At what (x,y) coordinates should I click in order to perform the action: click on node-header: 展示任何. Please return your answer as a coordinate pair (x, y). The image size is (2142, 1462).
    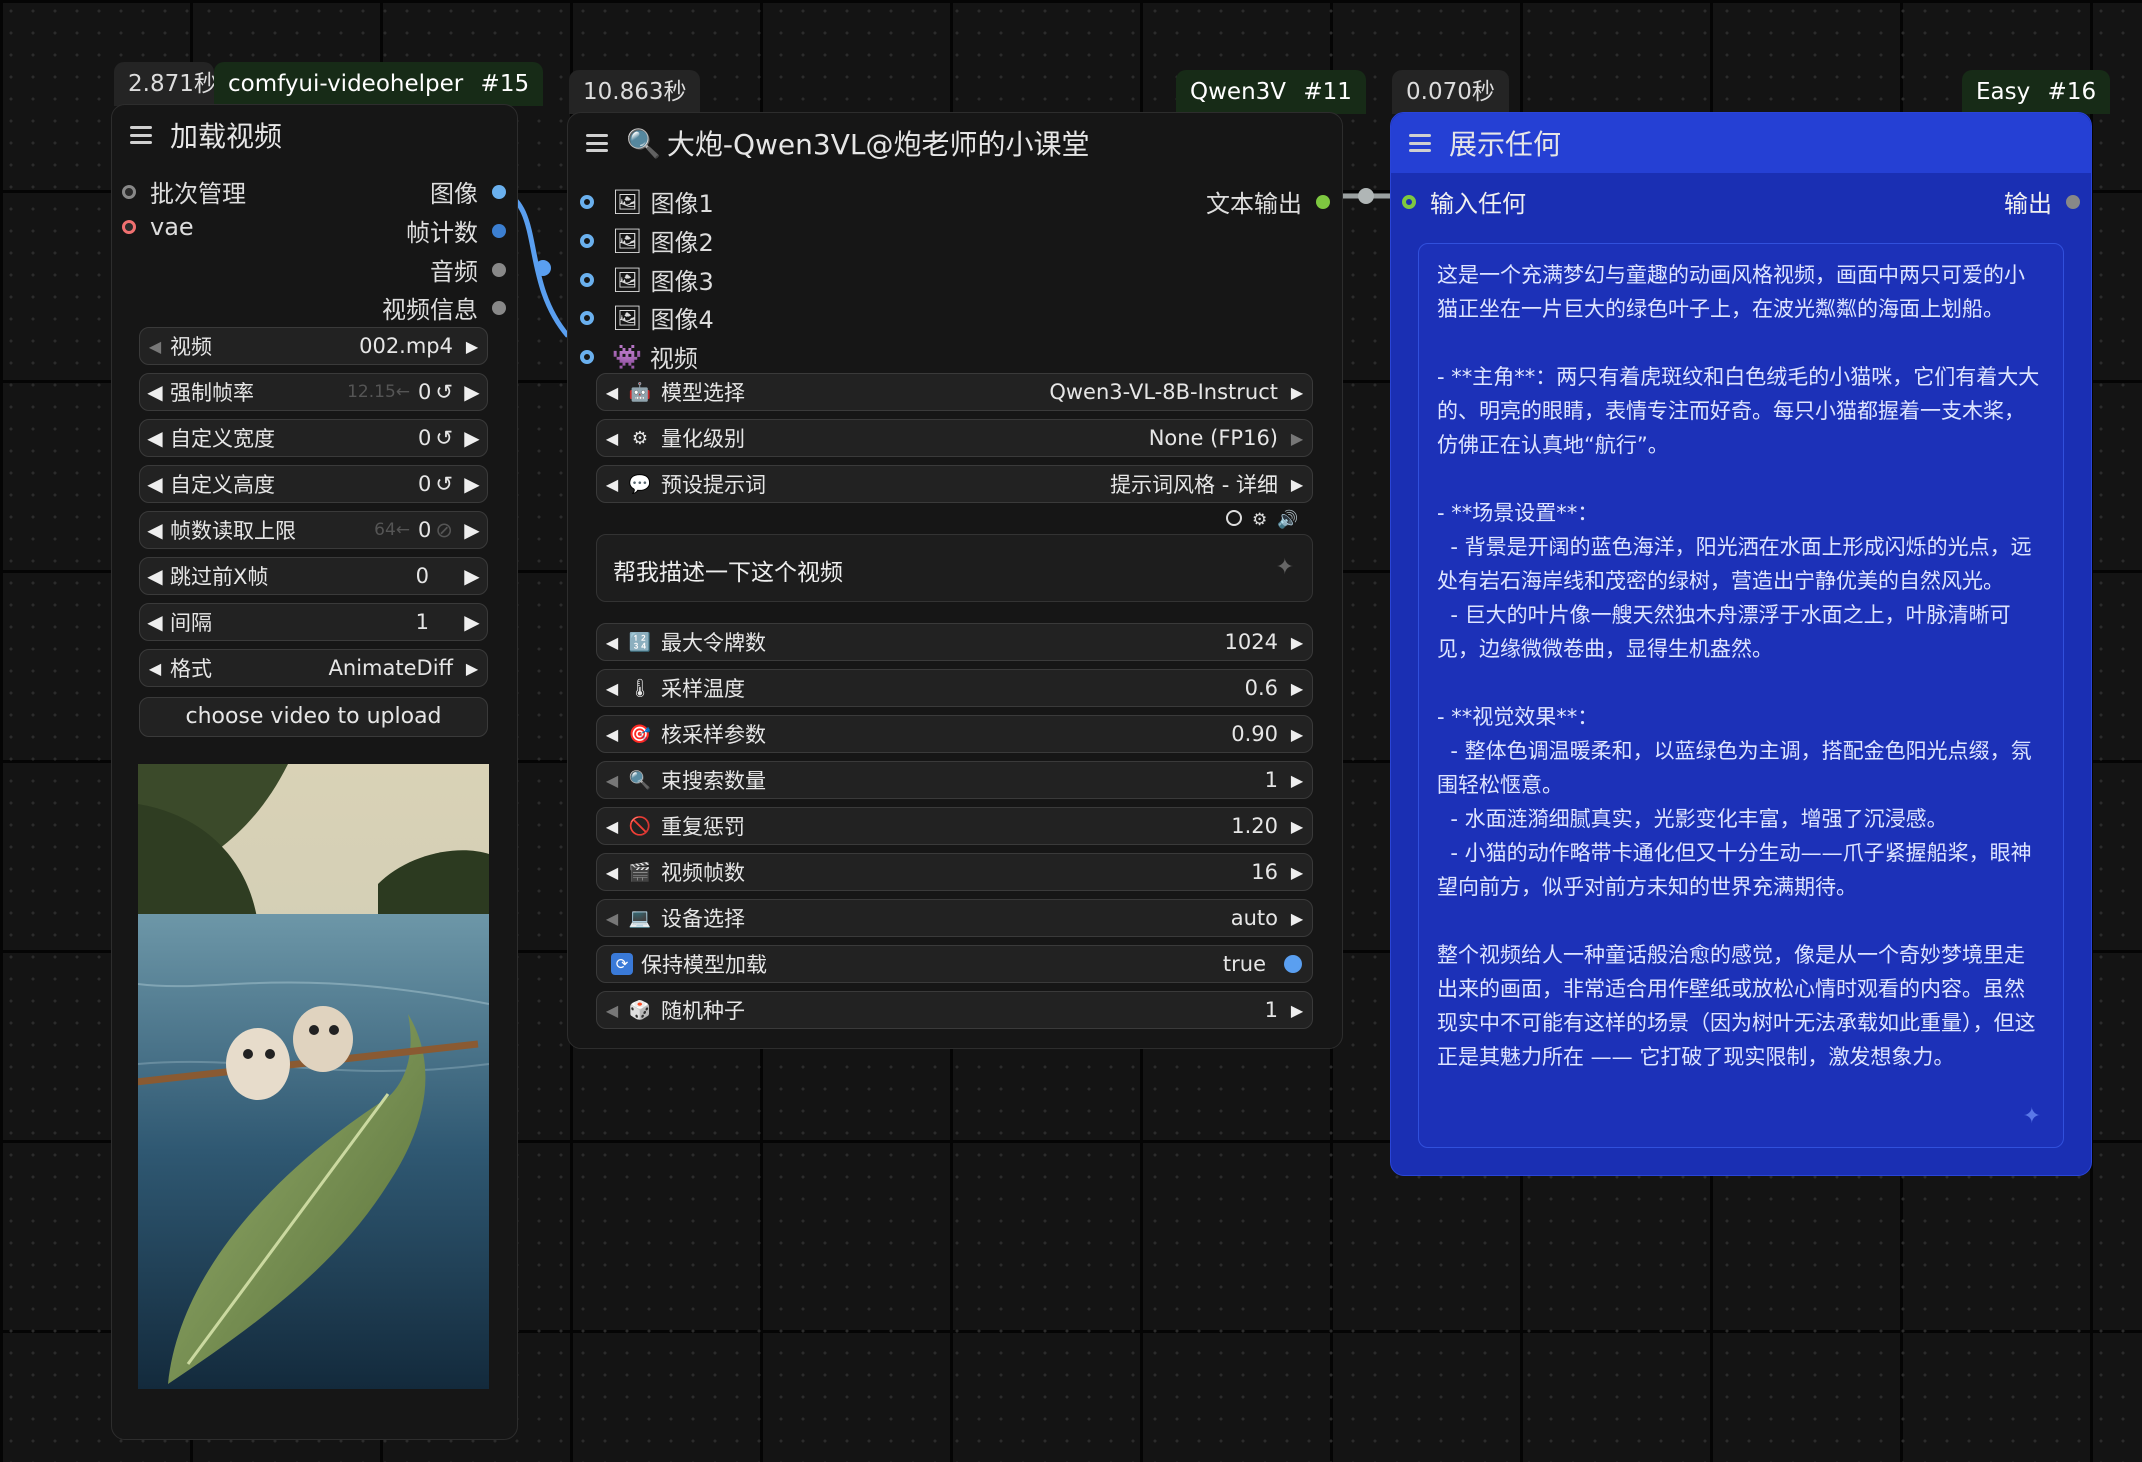
    Looking at the image, I should click on (1741, 143).